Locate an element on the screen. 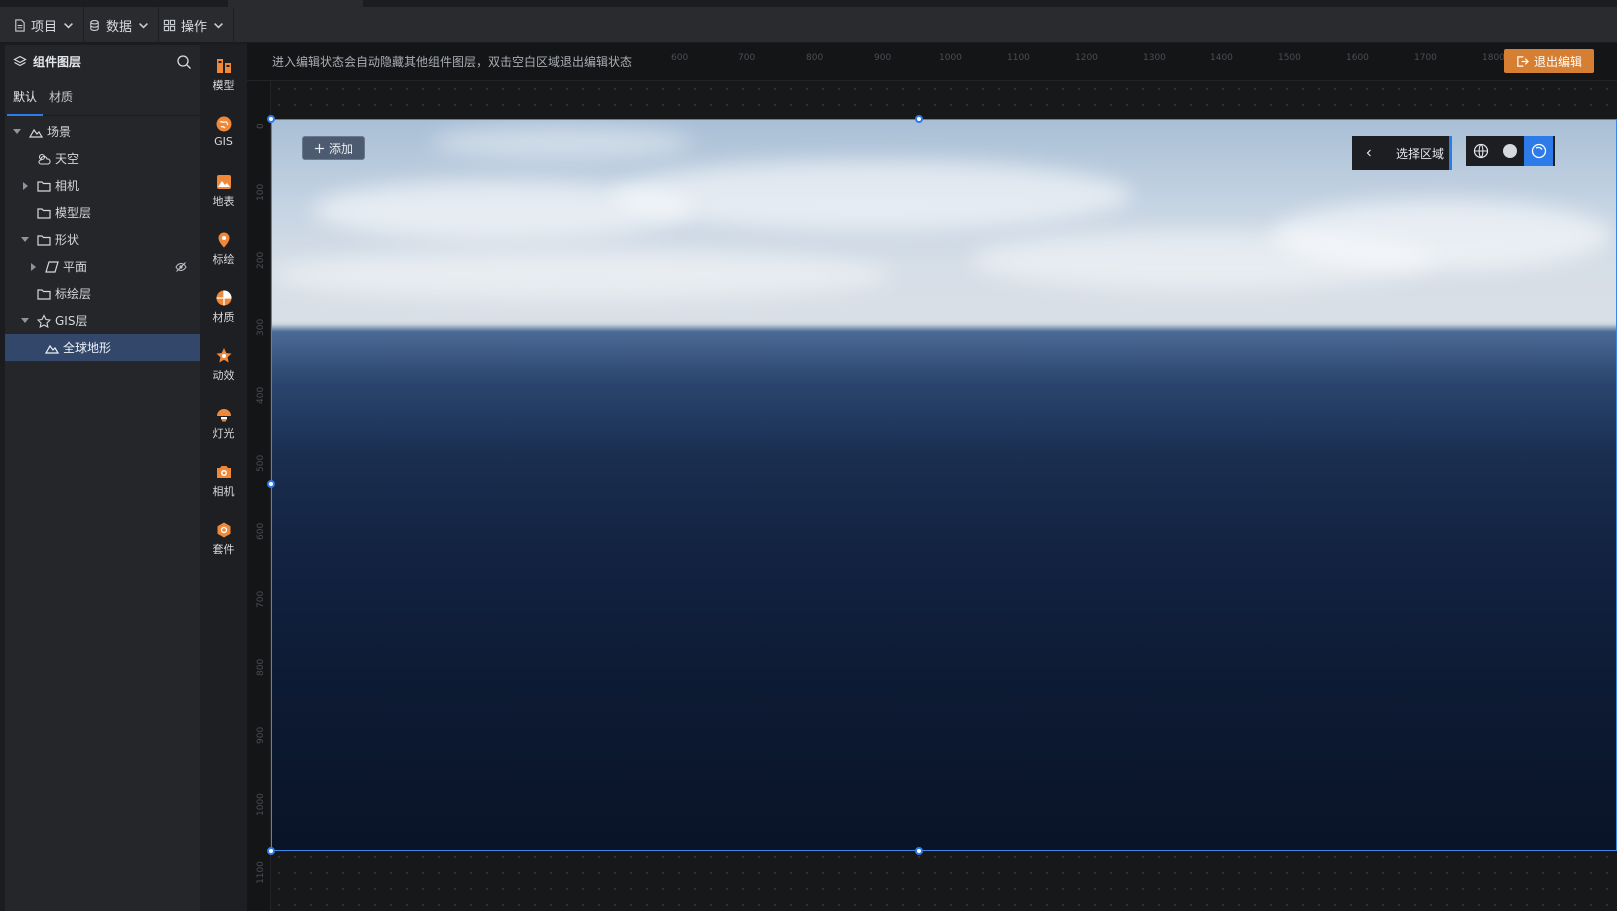 Image resolution: width=1617 pixels, height=911 pixels. orbit-icon is located at coordinates (1538, 151).